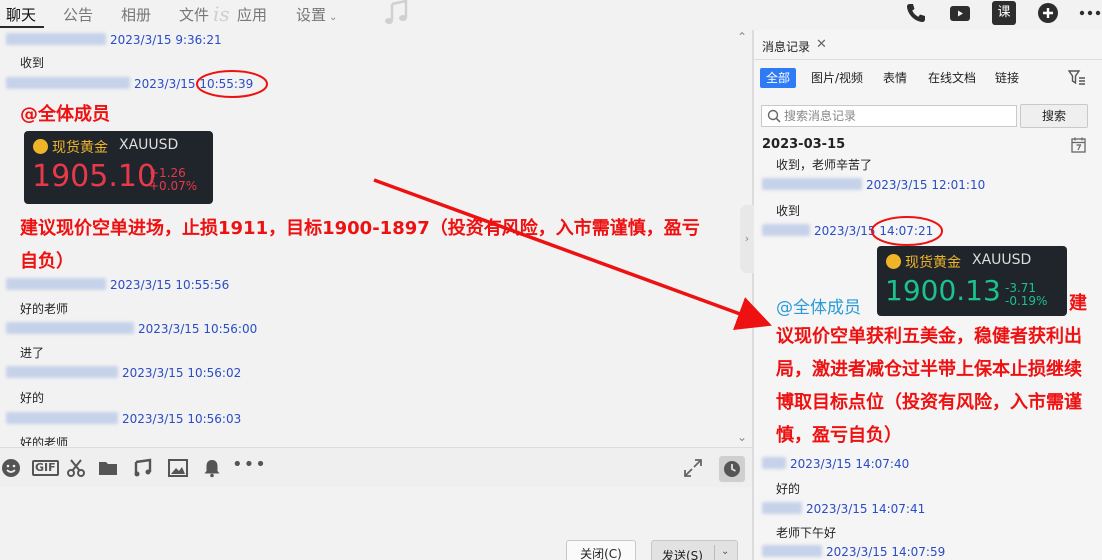 The height and width of the screenshot is (560, 1102). I want to click on history-message-text: 收到, so click(788, 211).